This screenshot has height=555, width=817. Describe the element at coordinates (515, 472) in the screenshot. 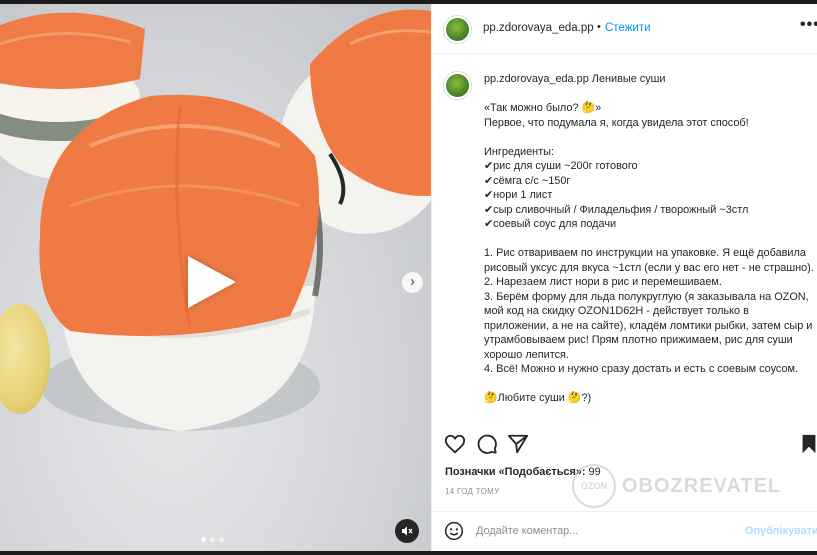

I see `likes-label: Позначки «Подобається»:` at that location.